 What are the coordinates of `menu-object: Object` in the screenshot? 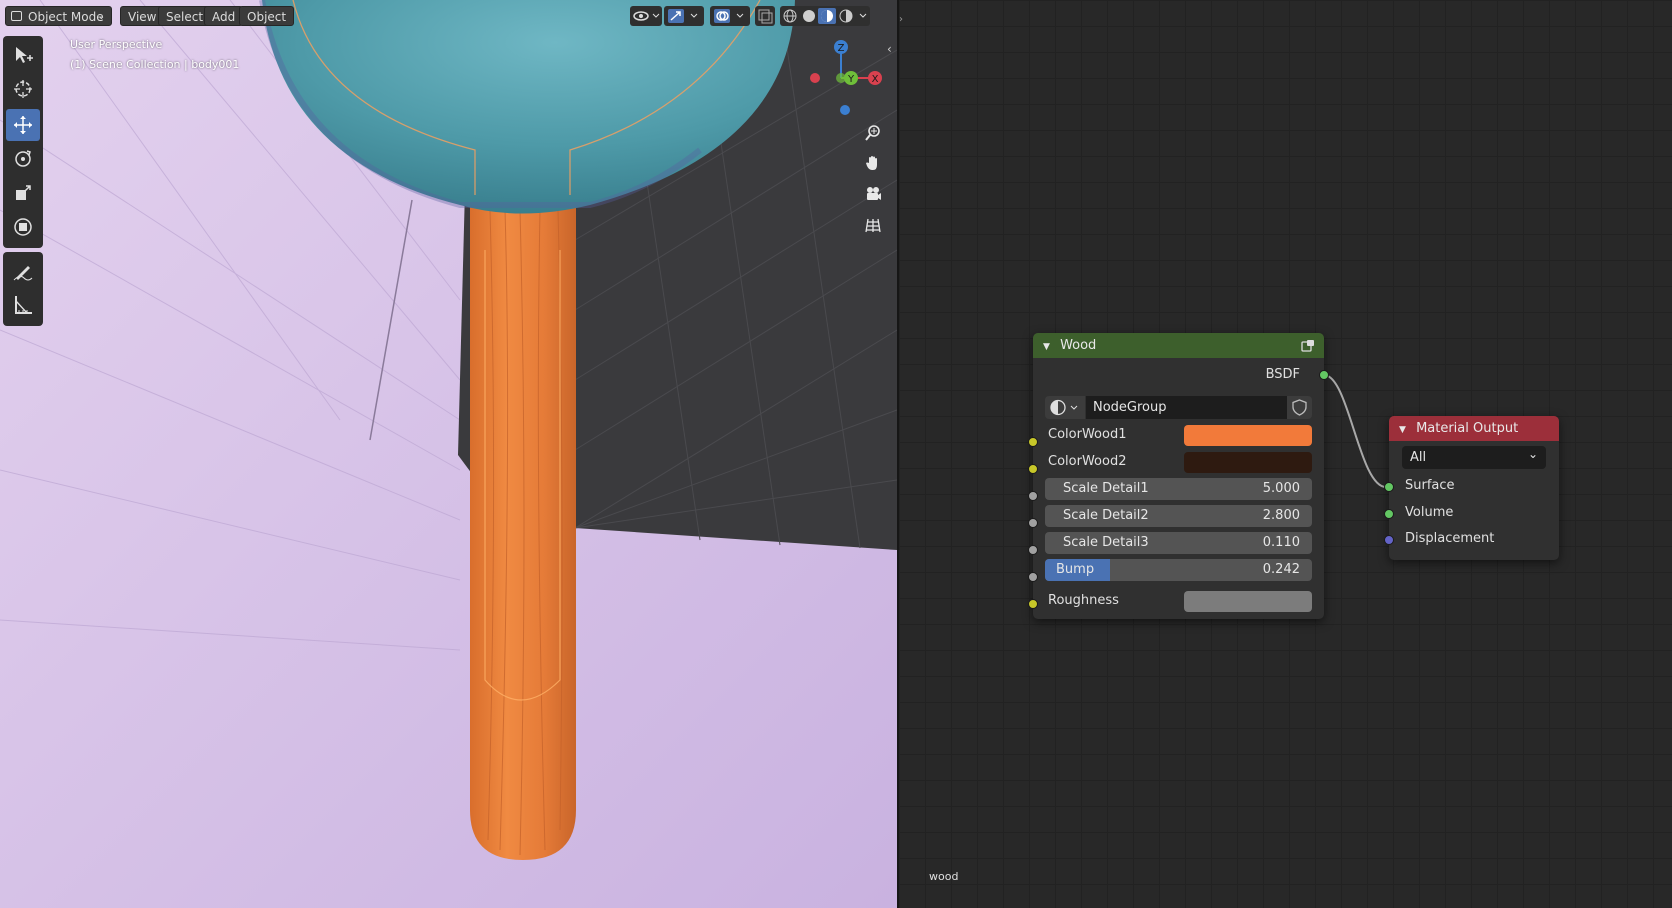 It's located at (267, 16).